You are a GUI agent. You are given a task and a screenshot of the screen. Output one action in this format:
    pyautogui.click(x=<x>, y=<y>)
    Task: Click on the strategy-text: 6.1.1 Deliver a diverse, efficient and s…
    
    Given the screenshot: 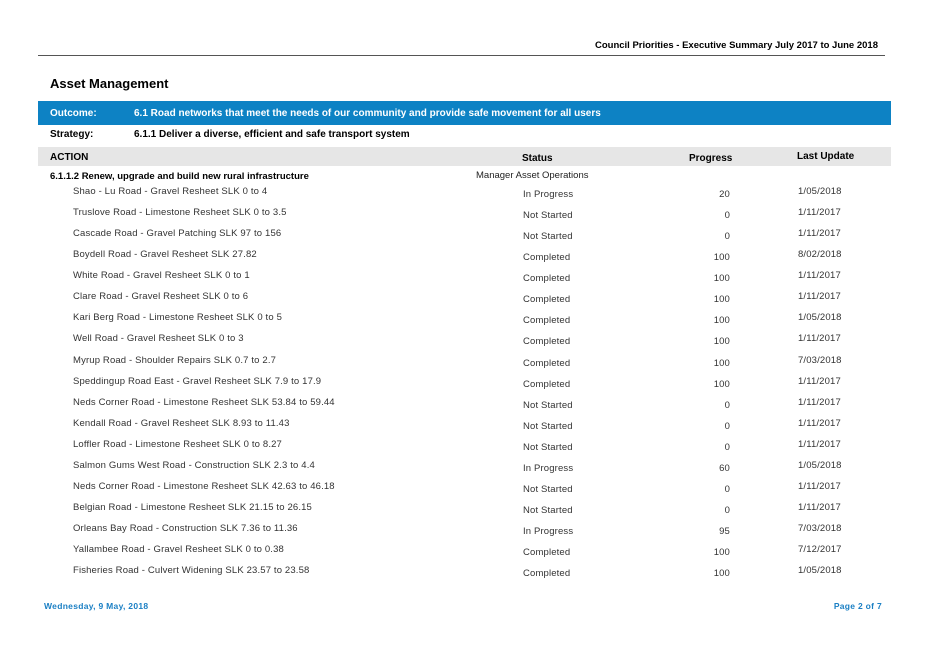 What is the action you would take?
    pyautogui.click(x=272, y=134)
    